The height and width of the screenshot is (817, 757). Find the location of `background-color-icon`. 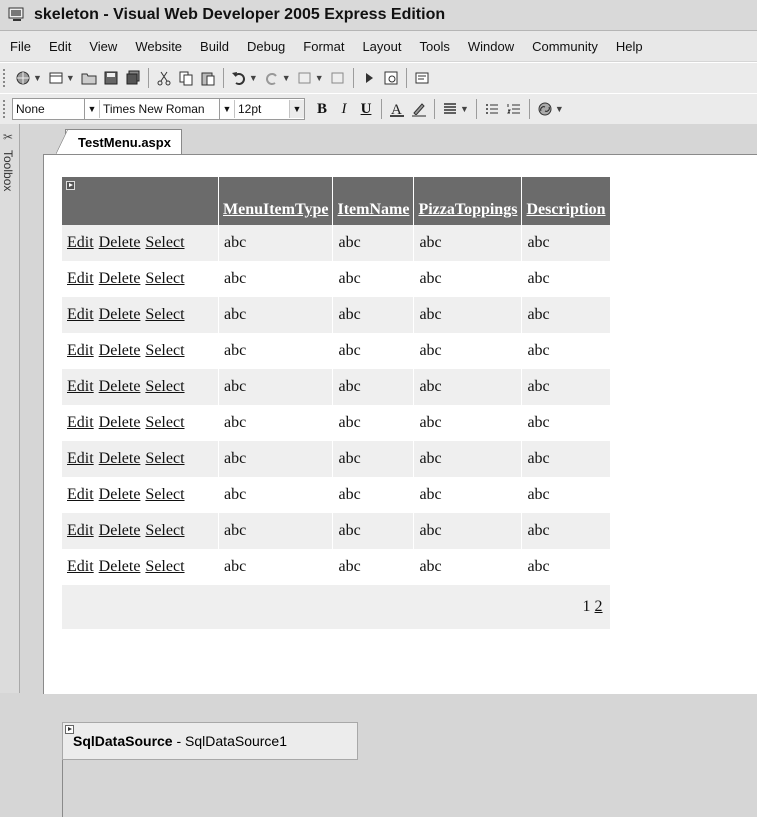

background-color-icon is located at coordinates (419, 109).